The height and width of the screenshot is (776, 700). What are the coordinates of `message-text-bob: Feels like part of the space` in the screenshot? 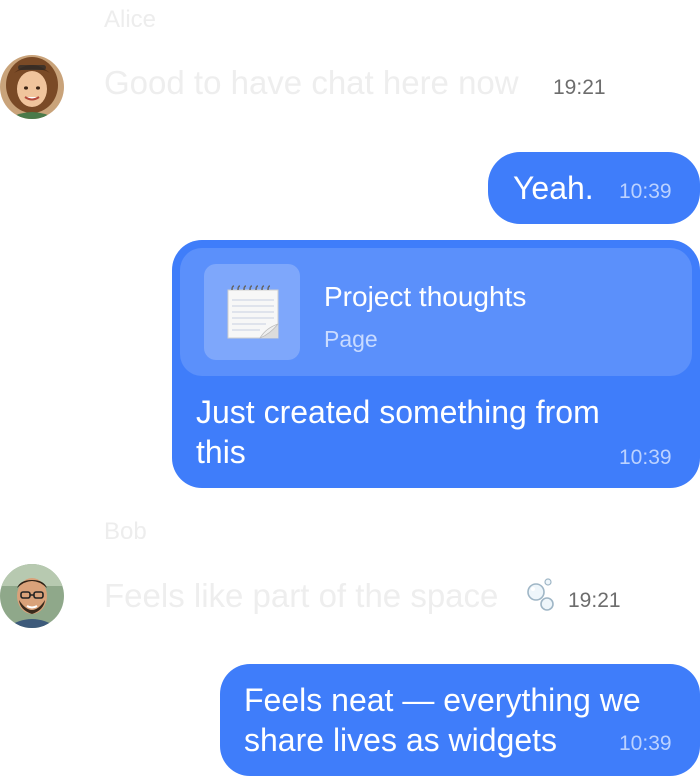 It's located at (301, 595).